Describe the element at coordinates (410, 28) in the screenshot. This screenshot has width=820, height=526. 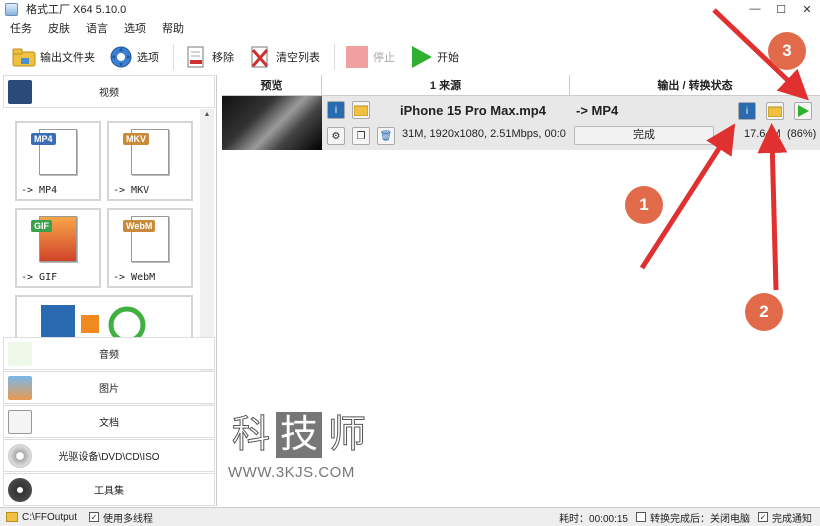
I see `menu-bar: 任务 皮肤 语言 选项 帮助` at that location.